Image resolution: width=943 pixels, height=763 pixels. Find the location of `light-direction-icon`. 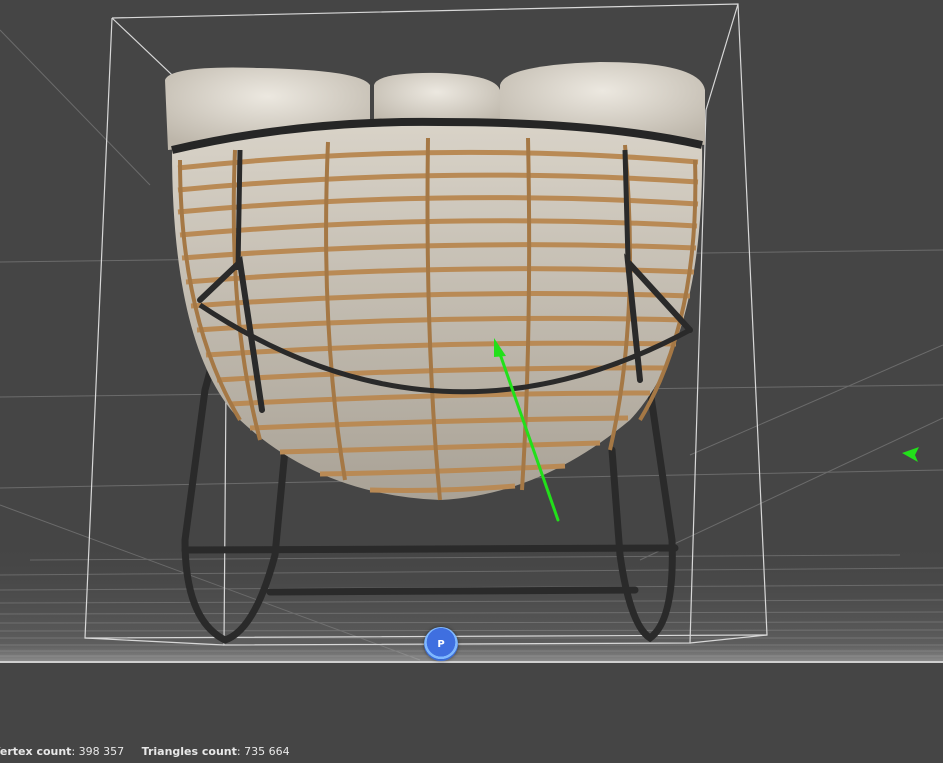

light-direction-icon is located at coordinates (910, 454).